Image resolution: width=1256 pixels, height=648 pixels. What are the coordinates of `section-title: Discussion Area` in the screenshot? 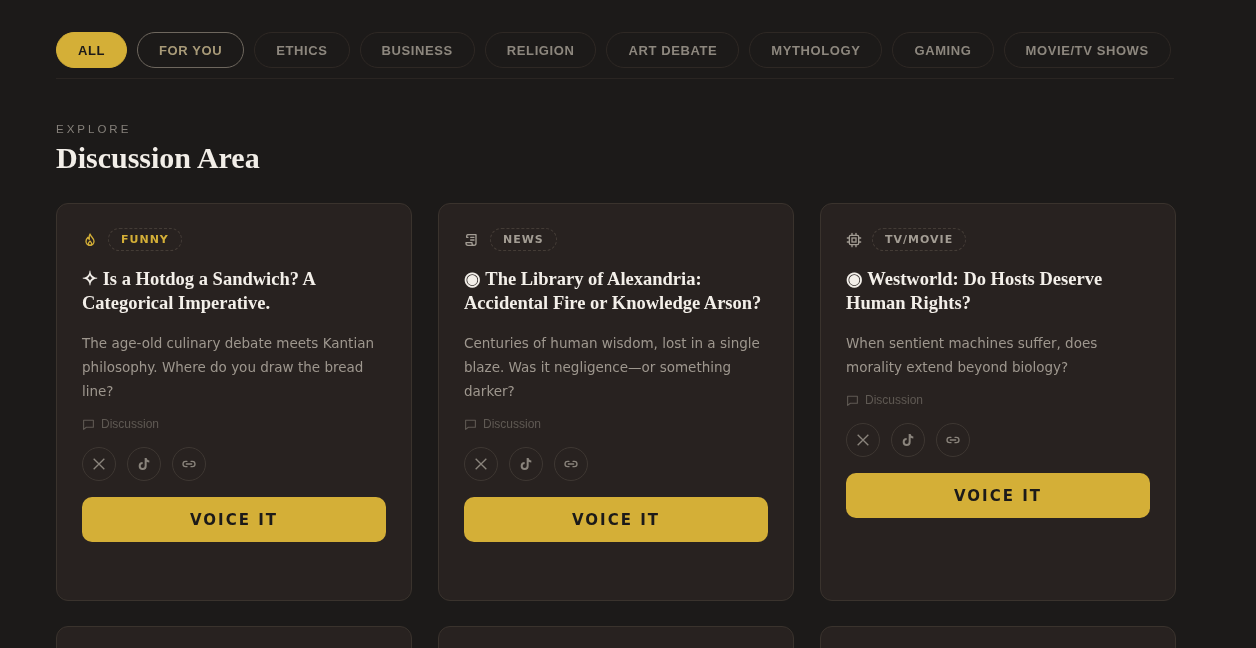 It's located at (158, 158).